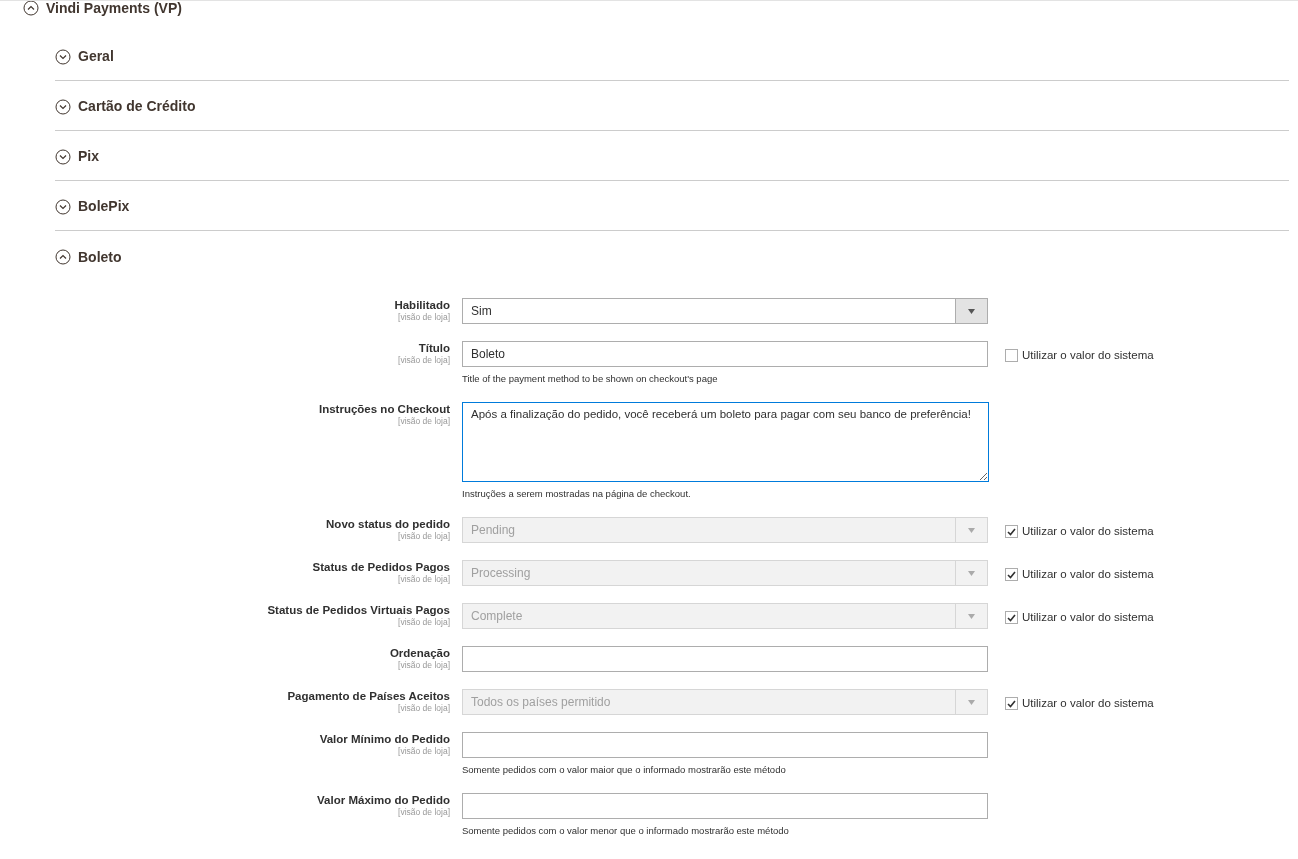  Describe the element at coordinates (672, 156) in the screenshot. I see `section-header: Pix` at that location.